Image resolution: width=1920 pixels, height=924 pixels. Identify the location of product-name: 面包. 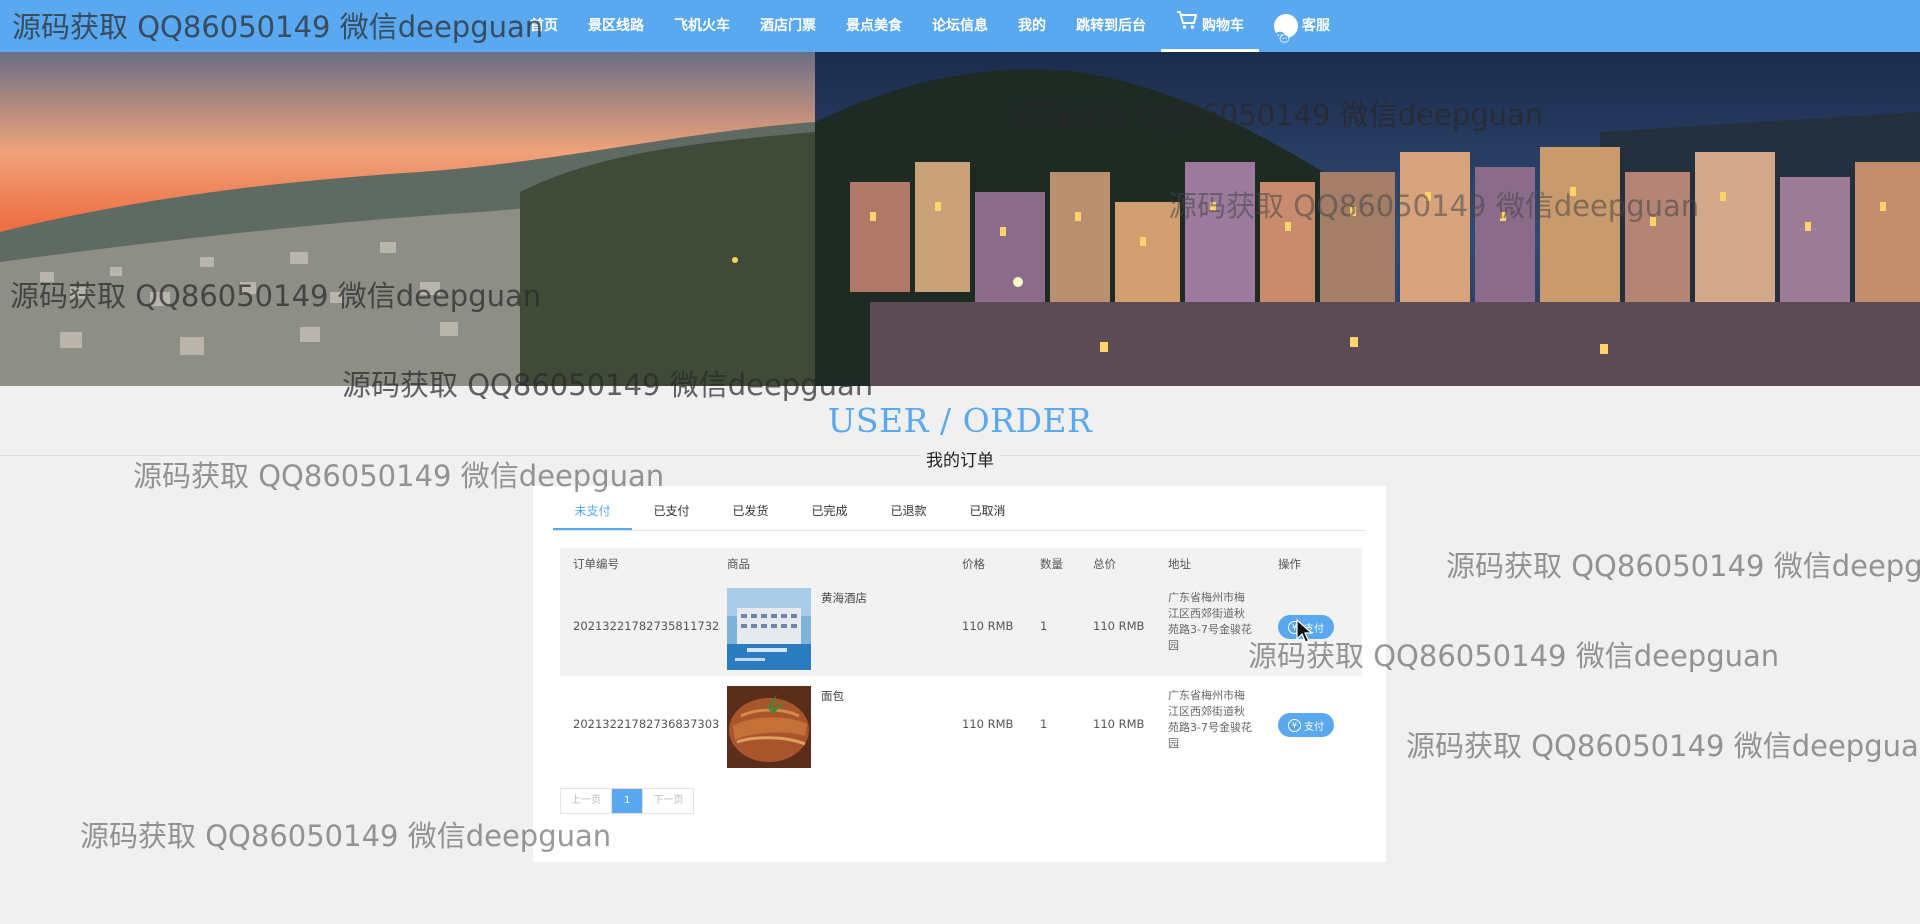
(832, 696).